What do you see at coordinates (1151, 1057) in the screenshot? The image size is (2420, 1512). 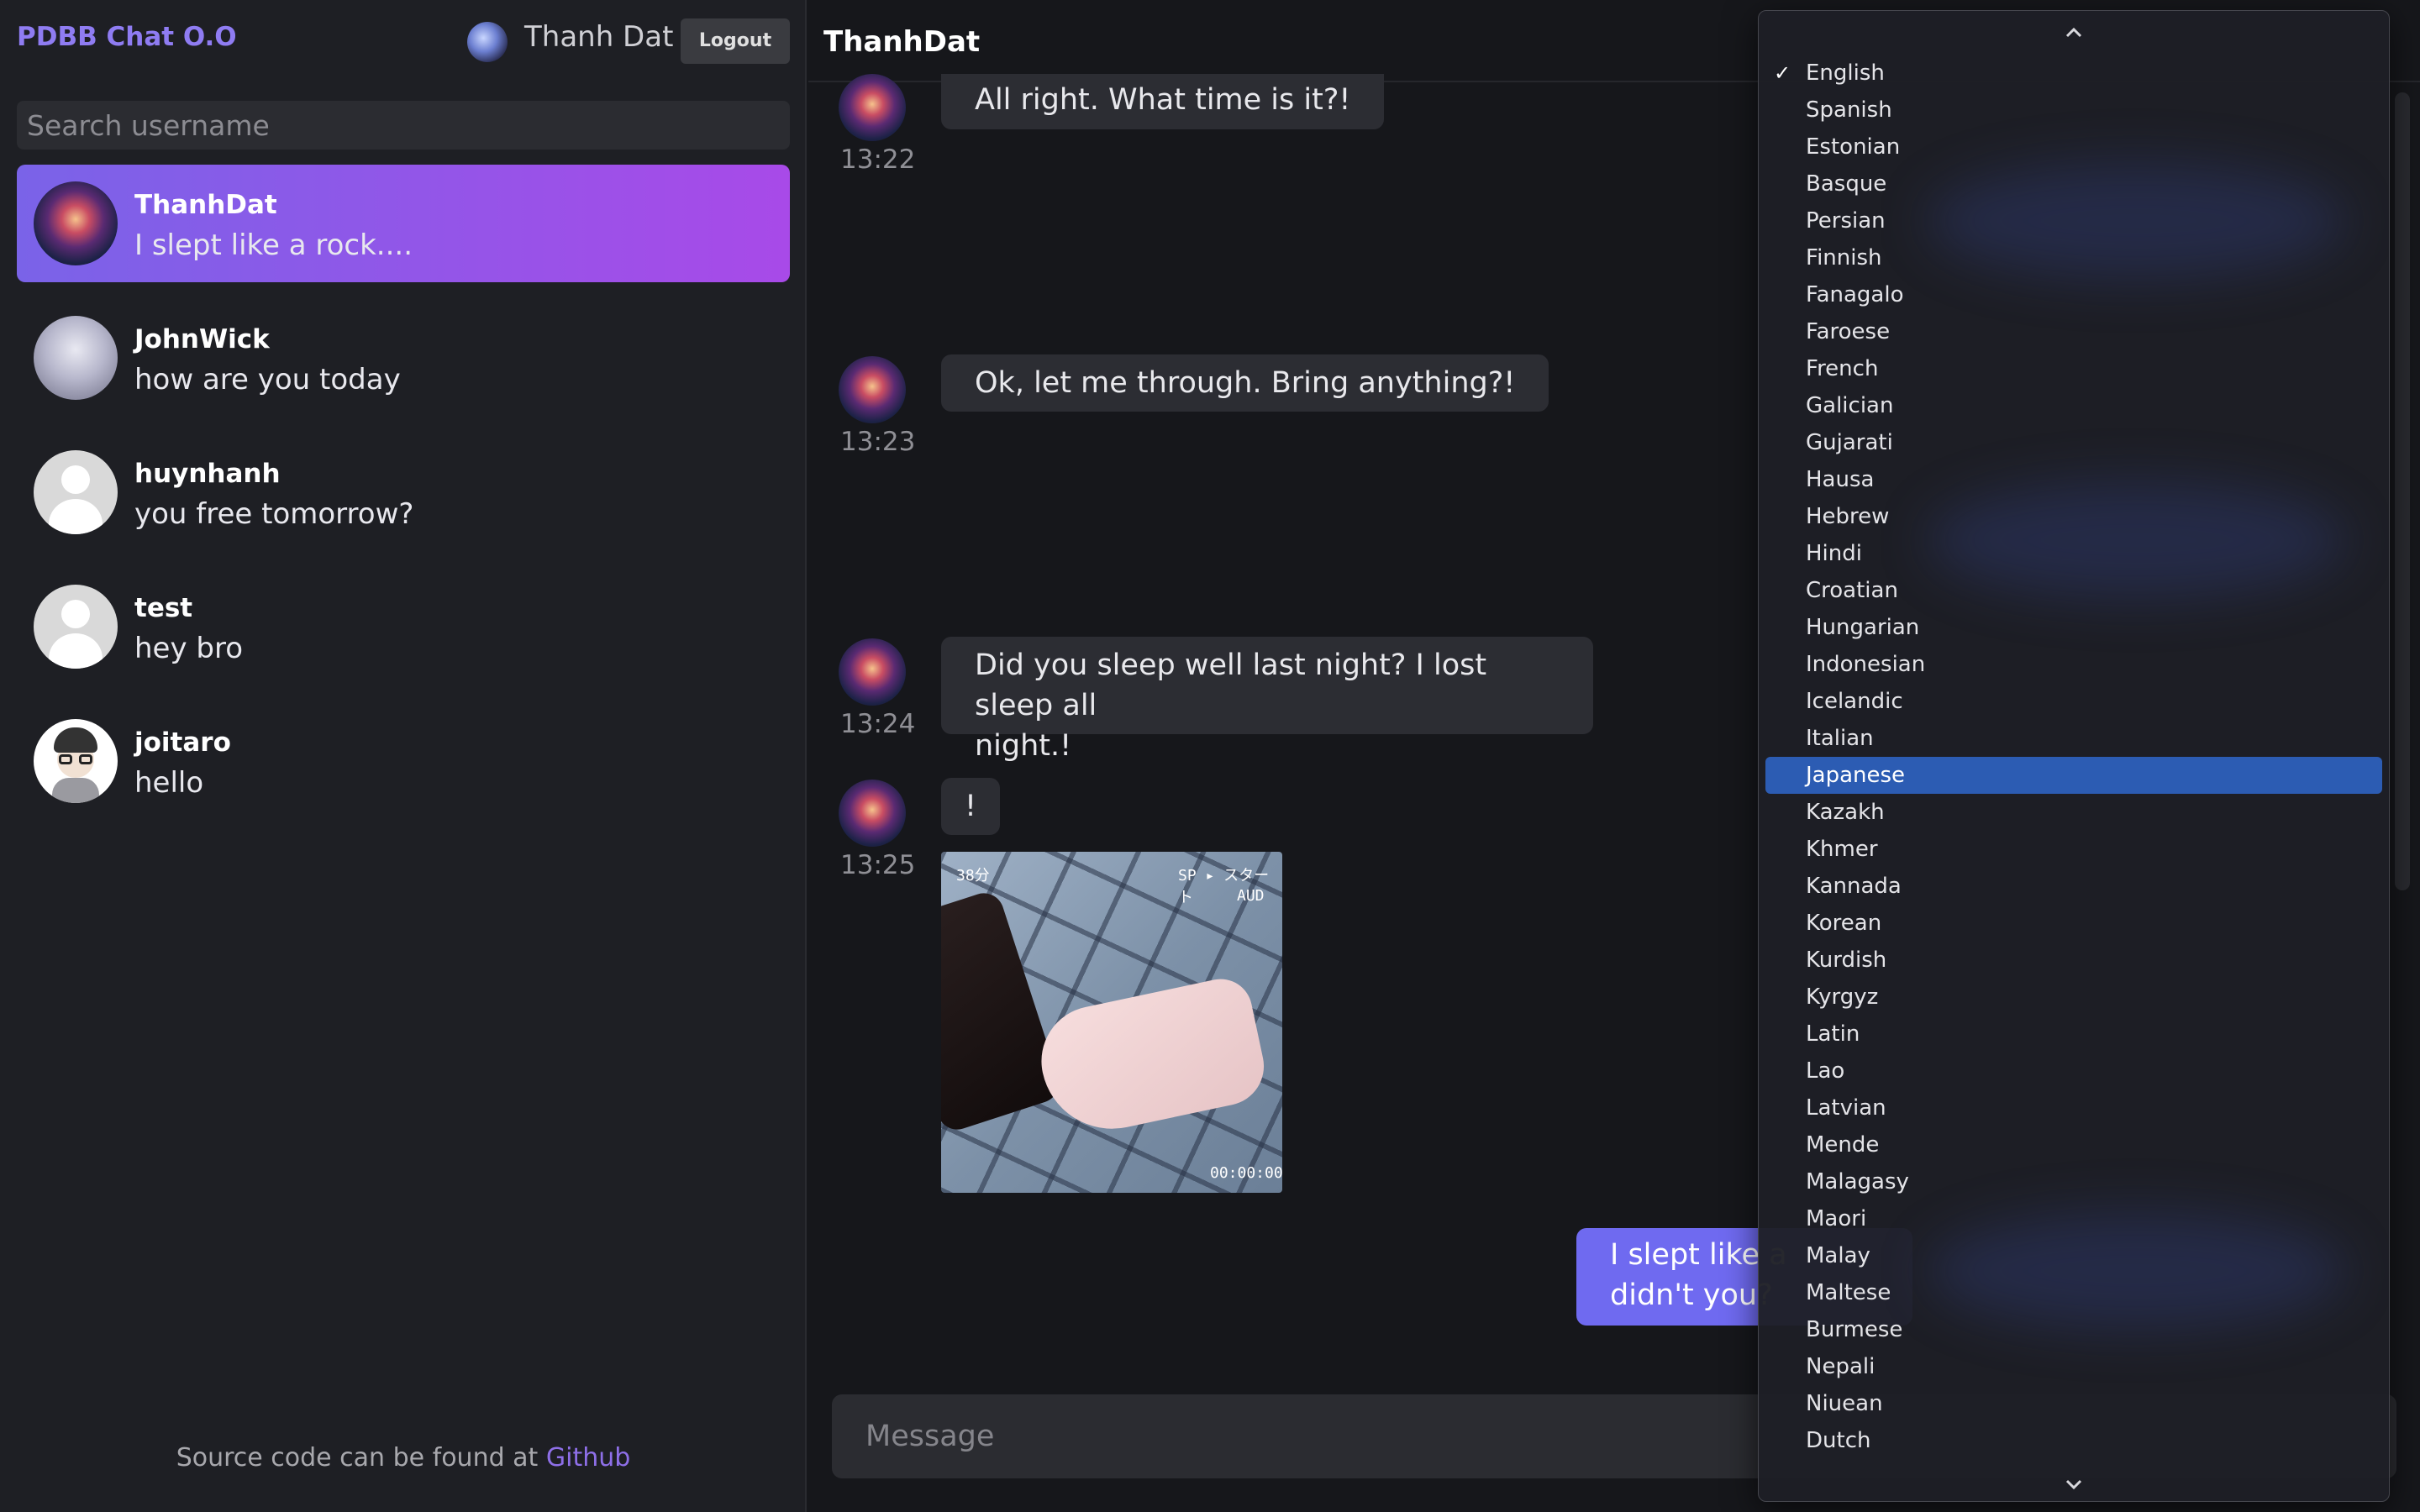 I see `photo-hand-shape` at bounding box center [1151, 1057].